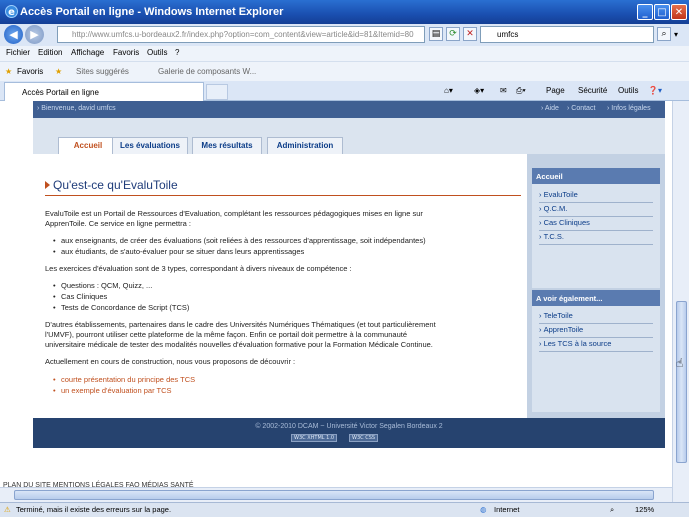 This screenshot has width=689, height=517. What do you see at coordinates (50, 52) in the screenshot?
I see `menu-edition: Edition` at bounding box center [50, 52].